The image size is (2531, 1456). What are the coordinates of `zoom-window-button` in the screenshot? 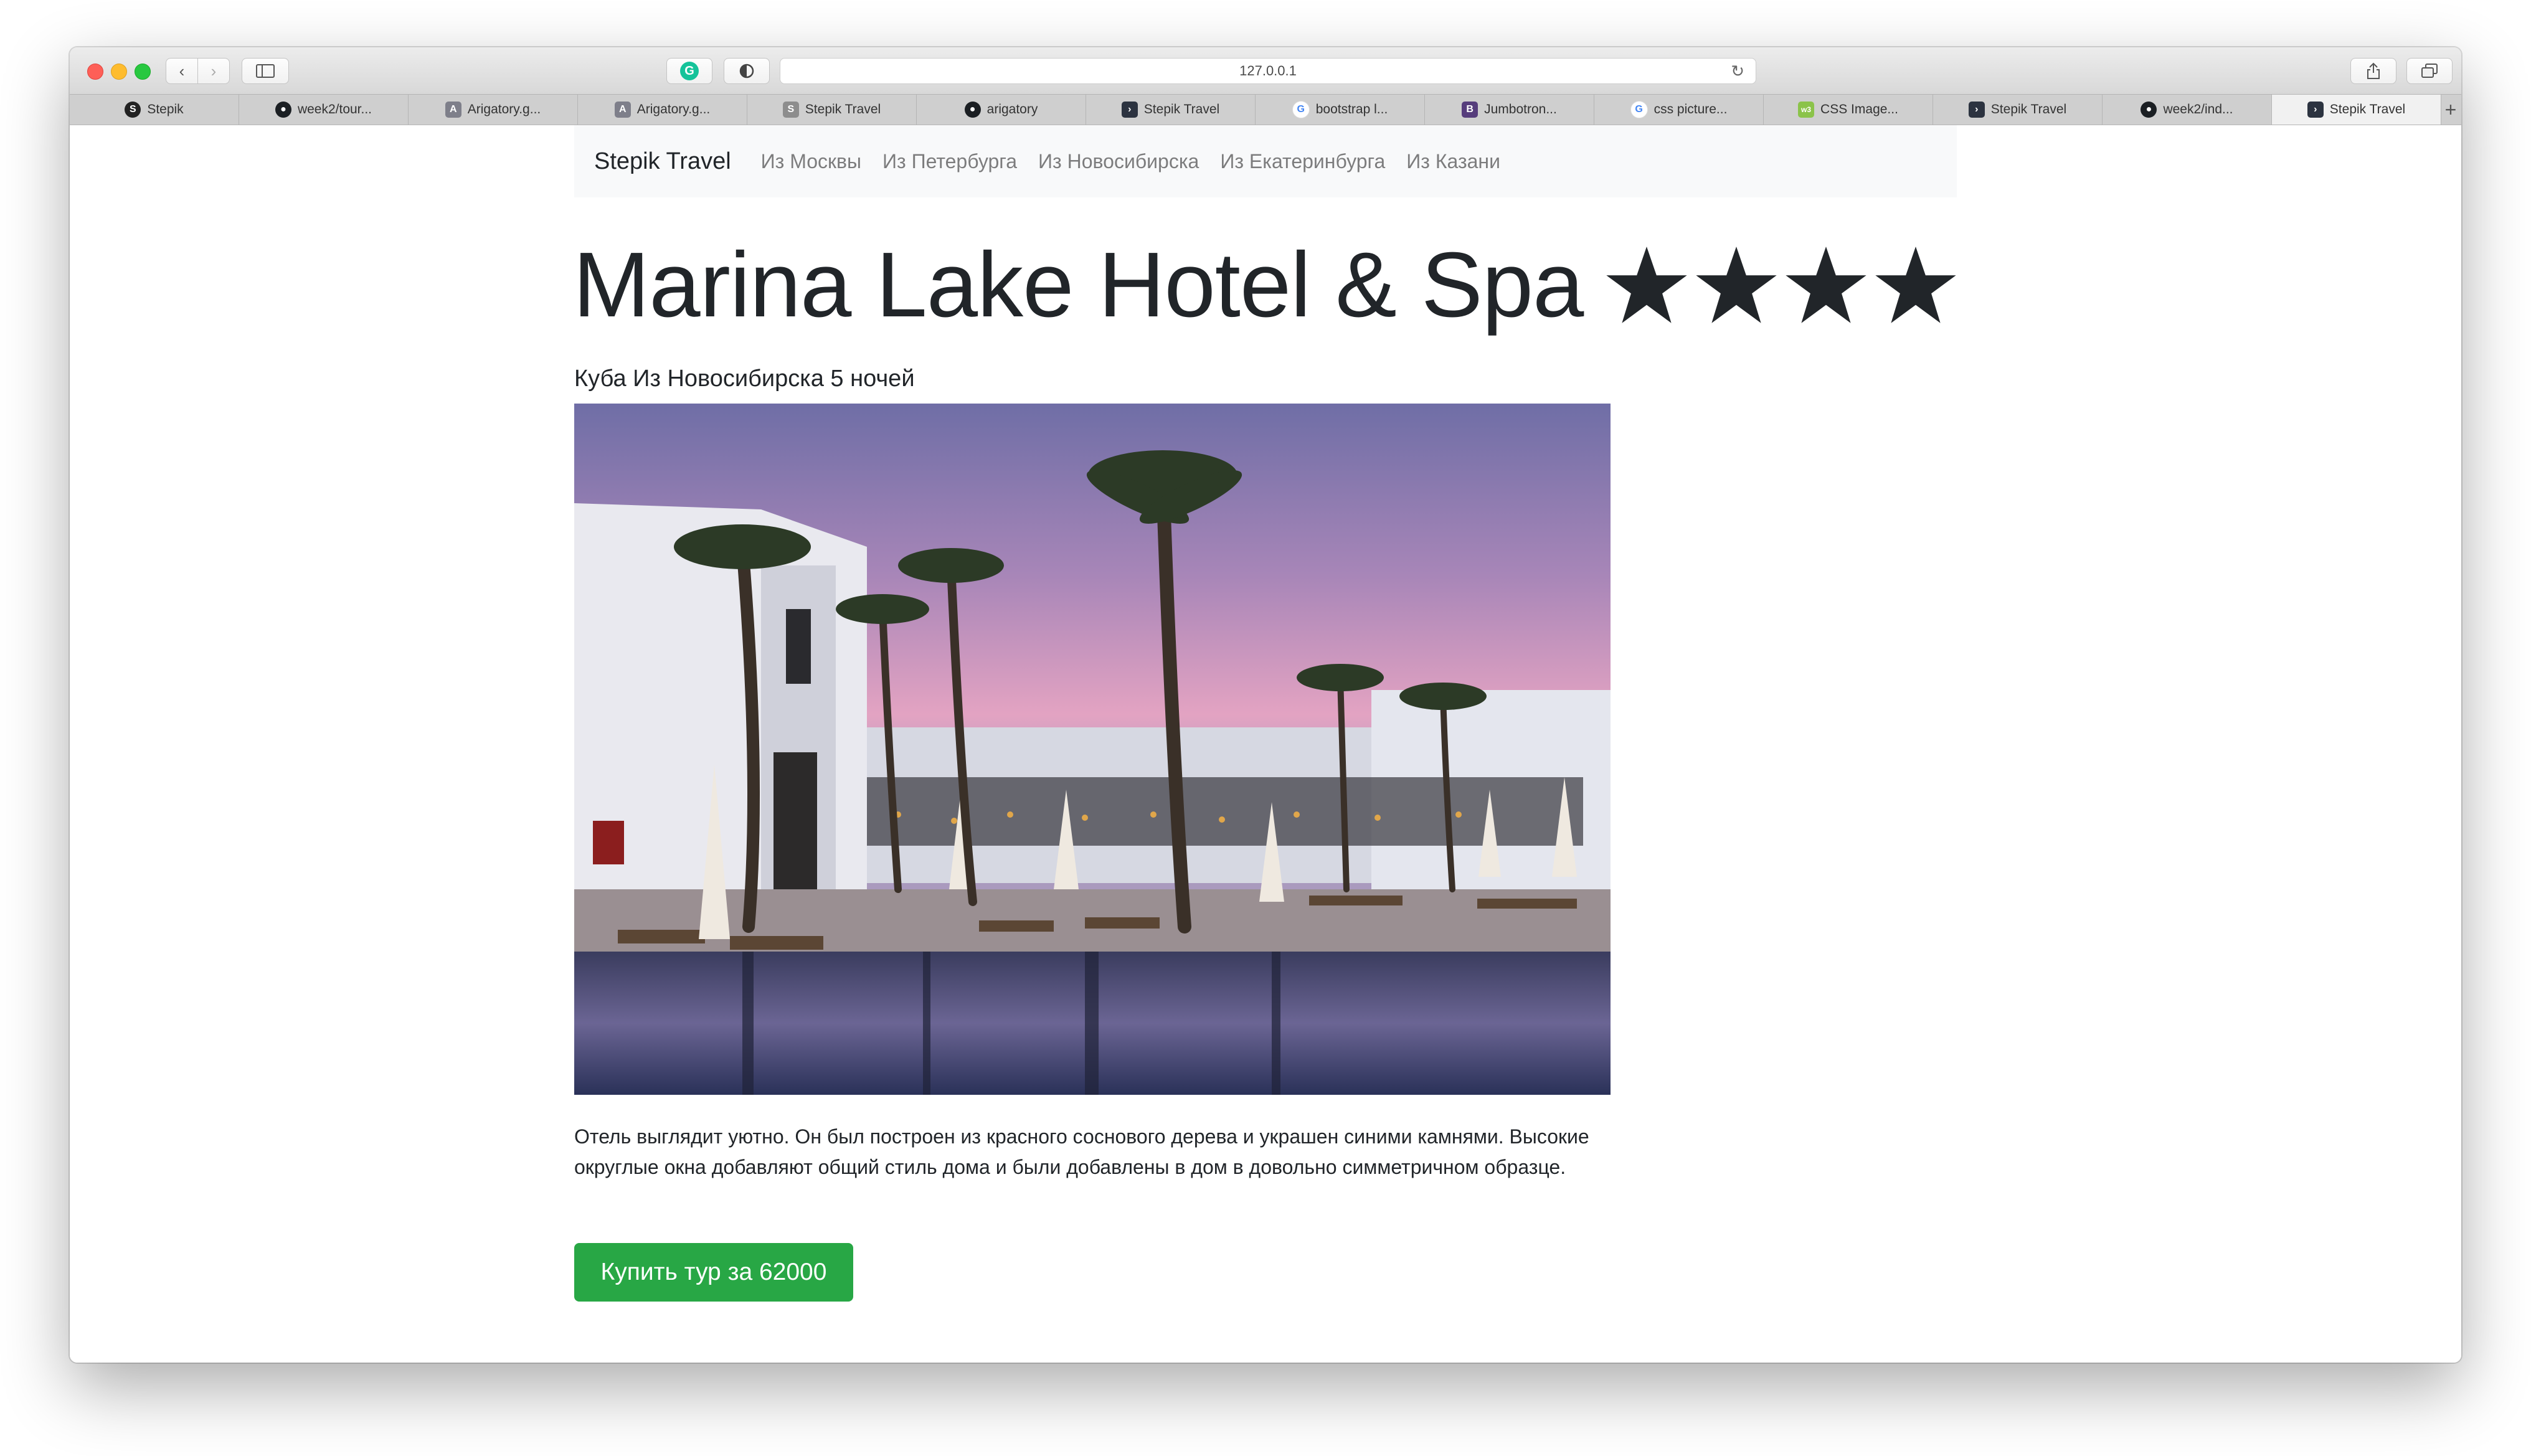 It's located at (143, 72).